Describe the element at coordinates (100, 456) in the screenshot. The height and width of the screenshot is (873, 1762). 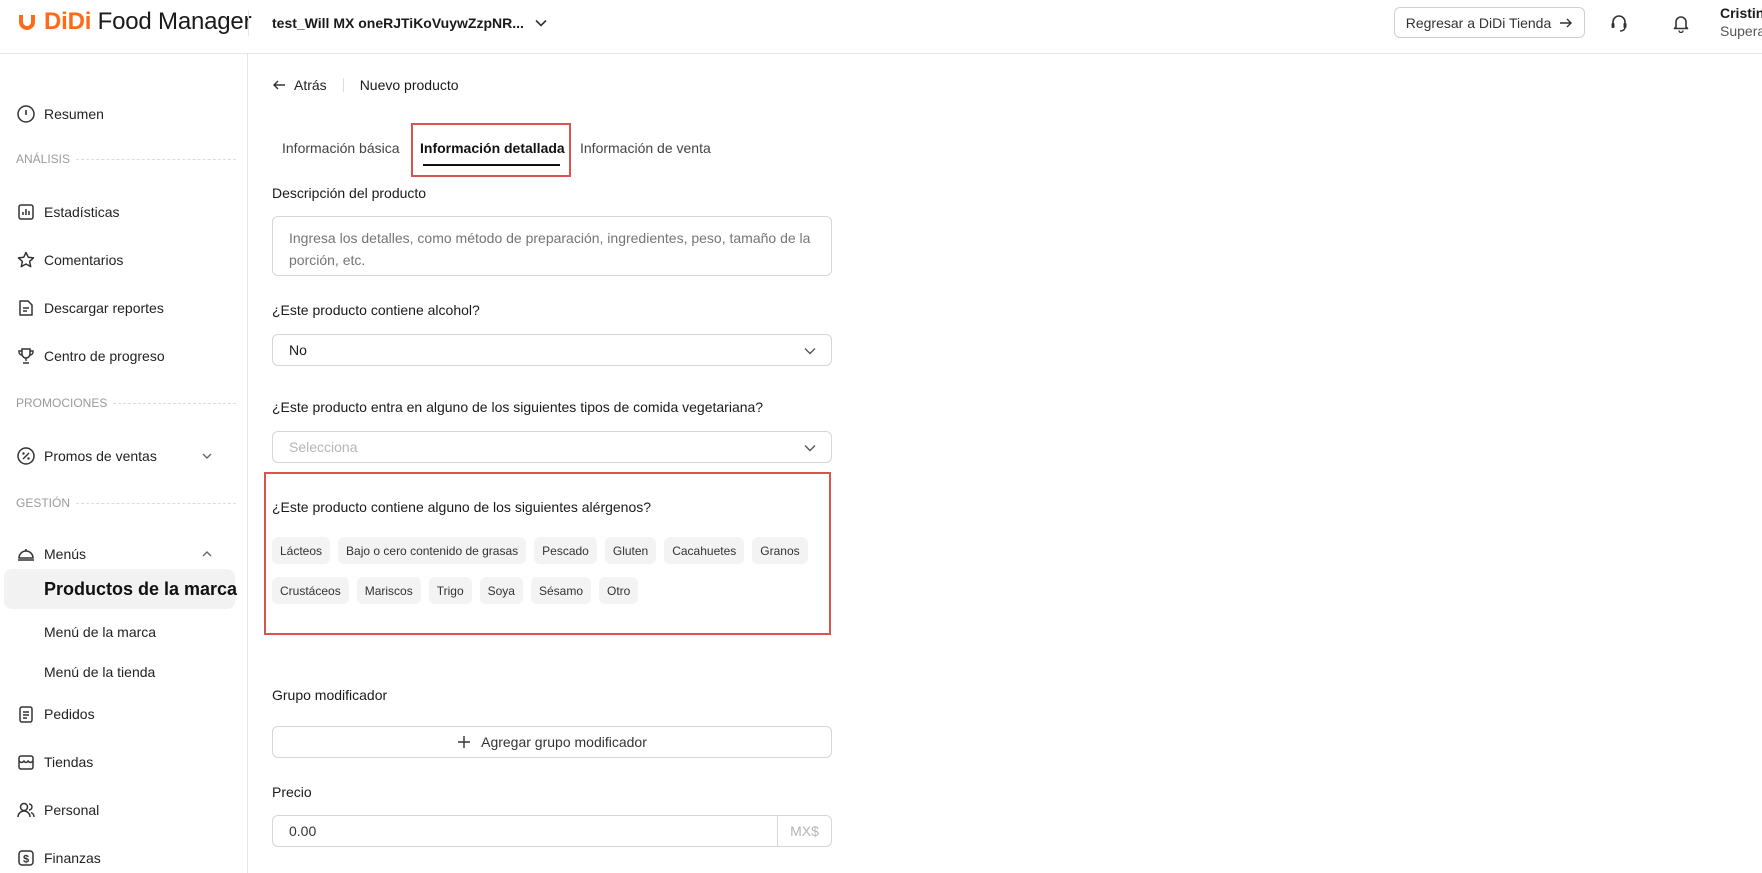
I see `sidebar-label-promos-ventas: Promos de ventas` at that location.